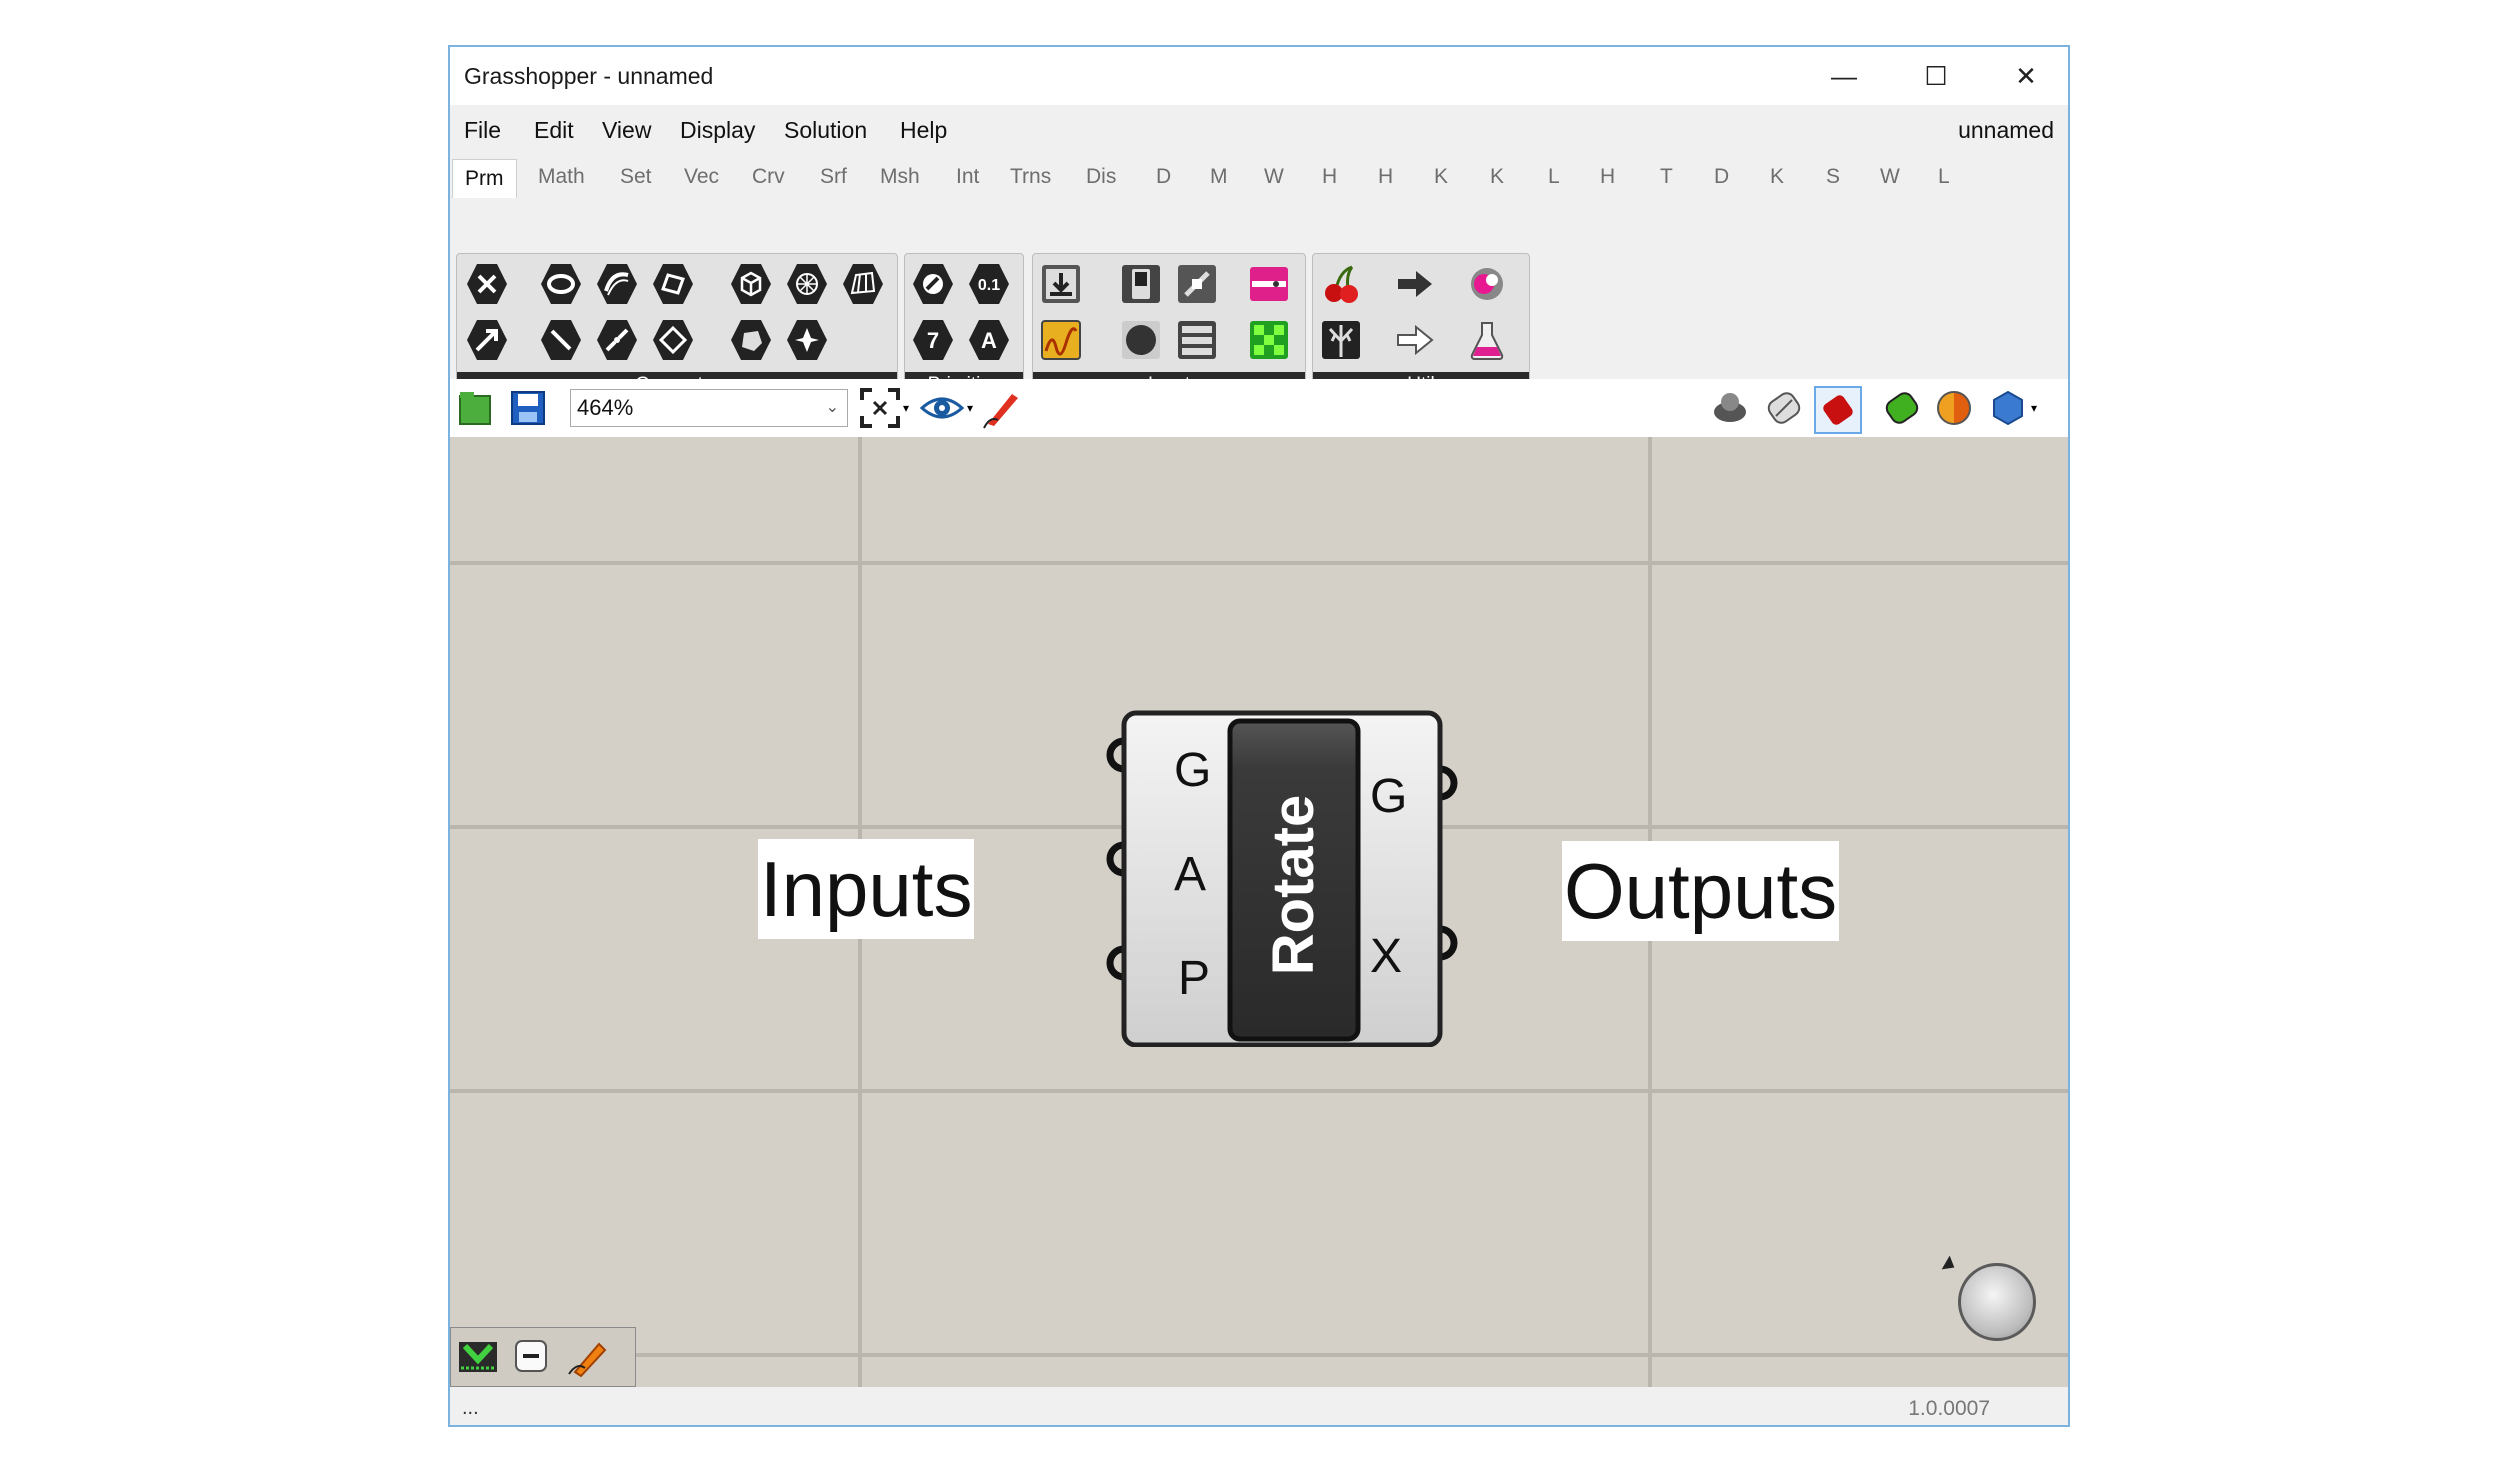  I want to click on tab-m: M, so click(1219, 177).